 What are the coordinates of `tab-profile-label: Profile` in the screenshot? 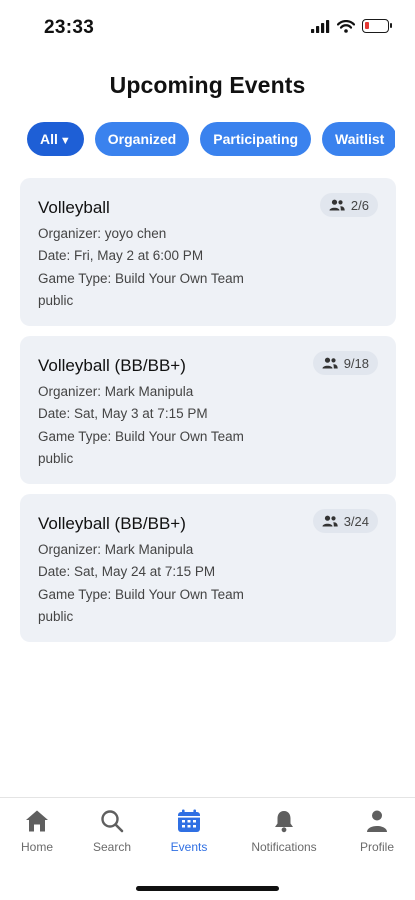 It's located at (376, 847).